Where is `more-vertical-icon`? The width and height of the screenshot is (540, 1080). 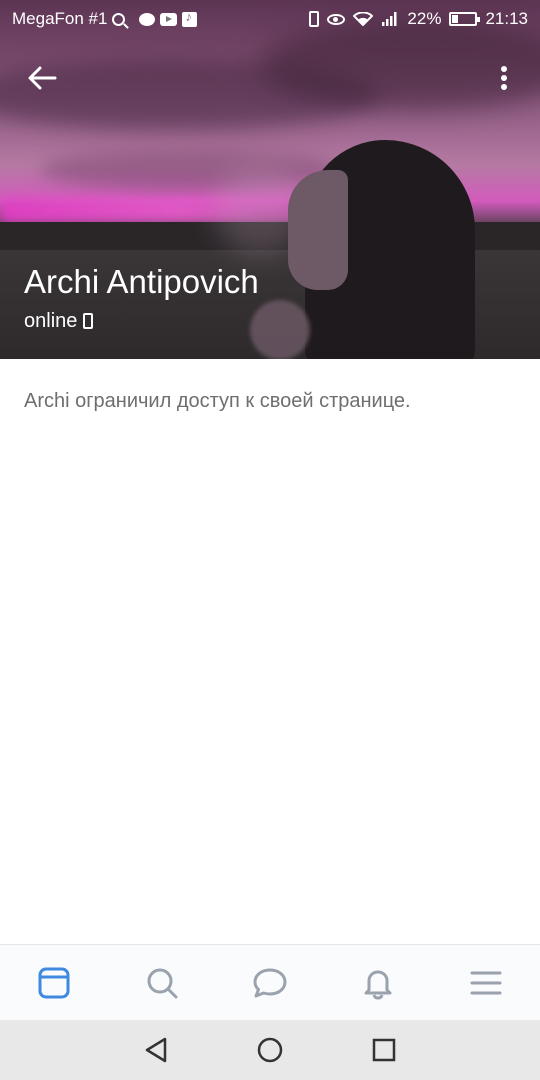
more-vertical-icon is located at coordinates (504, 78).